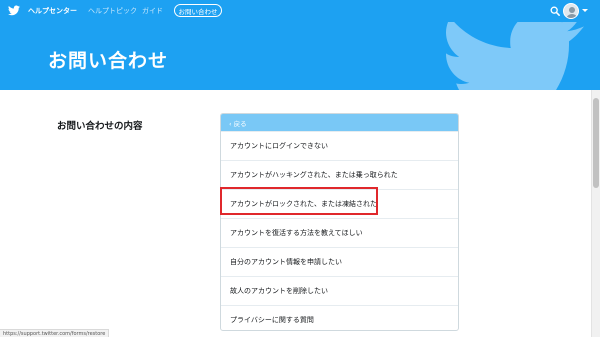 The height and width of the screenshot is (337, 600). What do you see at coordinates (339, 232) in the screenshot?
I see `option-restore-account: アカウントを復活する方法を教えてほしい` at bounding box center [339, 232].